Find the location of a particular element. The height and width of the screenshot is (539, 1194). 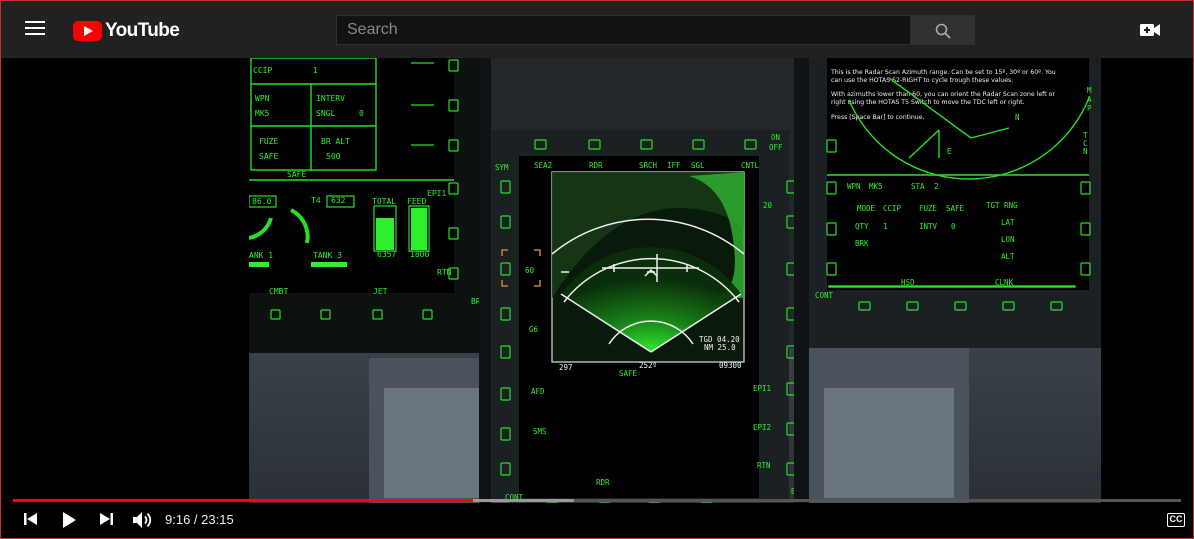

svg-text: SEA2 is located at coordinates (543, 165).